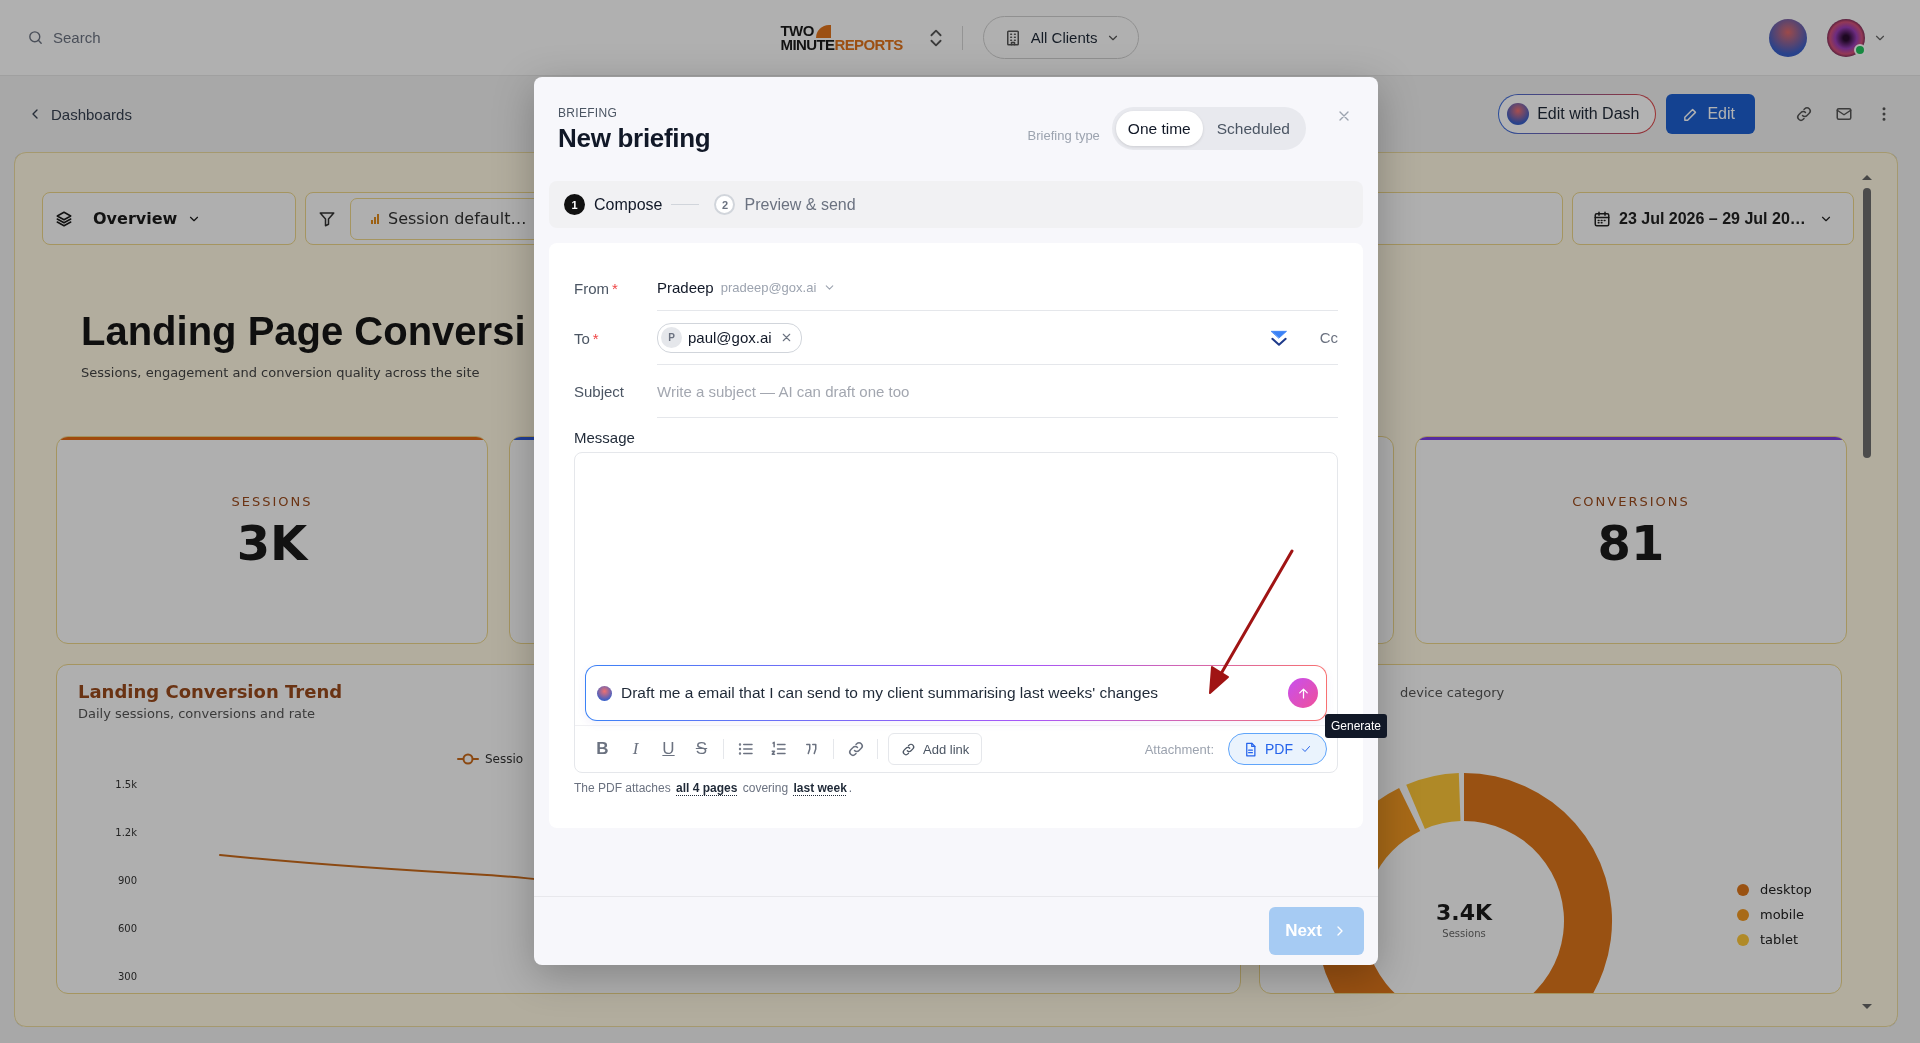 The height and width of the screenshot is (1043, 1920). I want to click on step: 1 Compose, so click(613, 204).